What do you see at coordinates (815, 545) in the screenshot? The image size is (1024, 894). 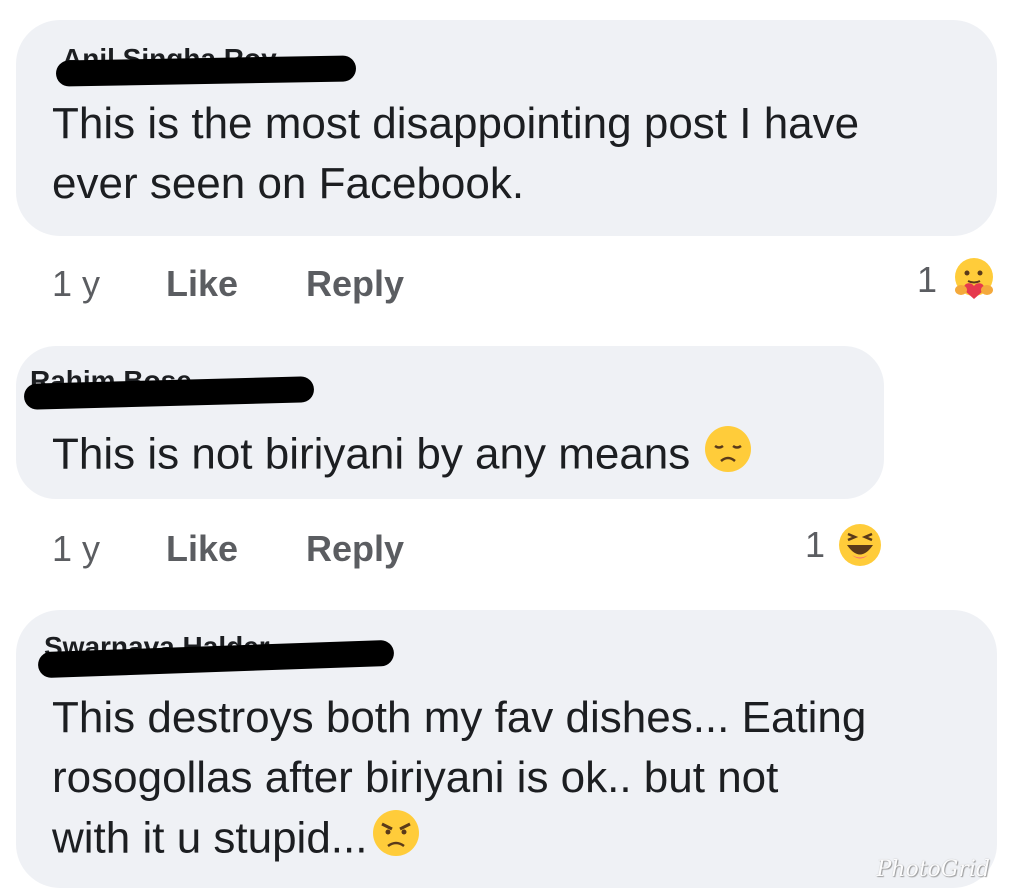 I see `reaction-count-2: 1` at bounding box center [815, 545].